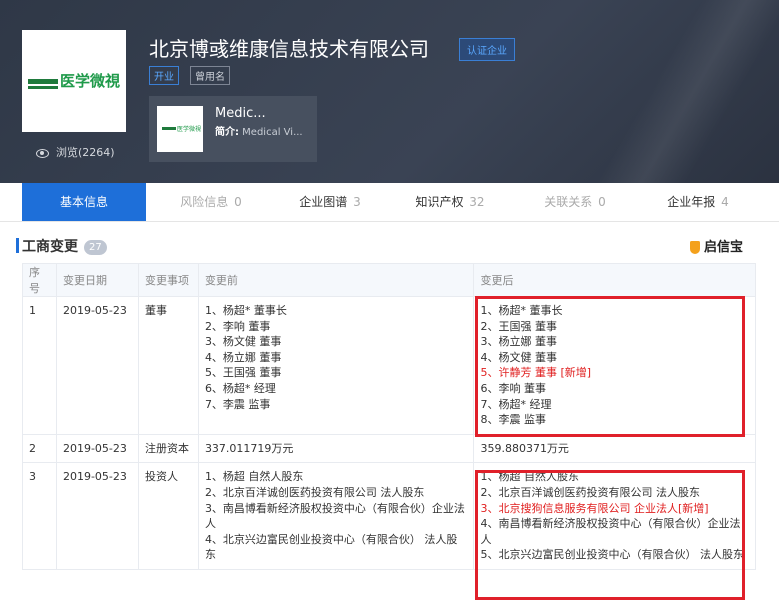  What do you see at coordinates (518, 326) in the screenshot?
I see `after-line: 2、王国强 董事` at bounding box center [518, 326].